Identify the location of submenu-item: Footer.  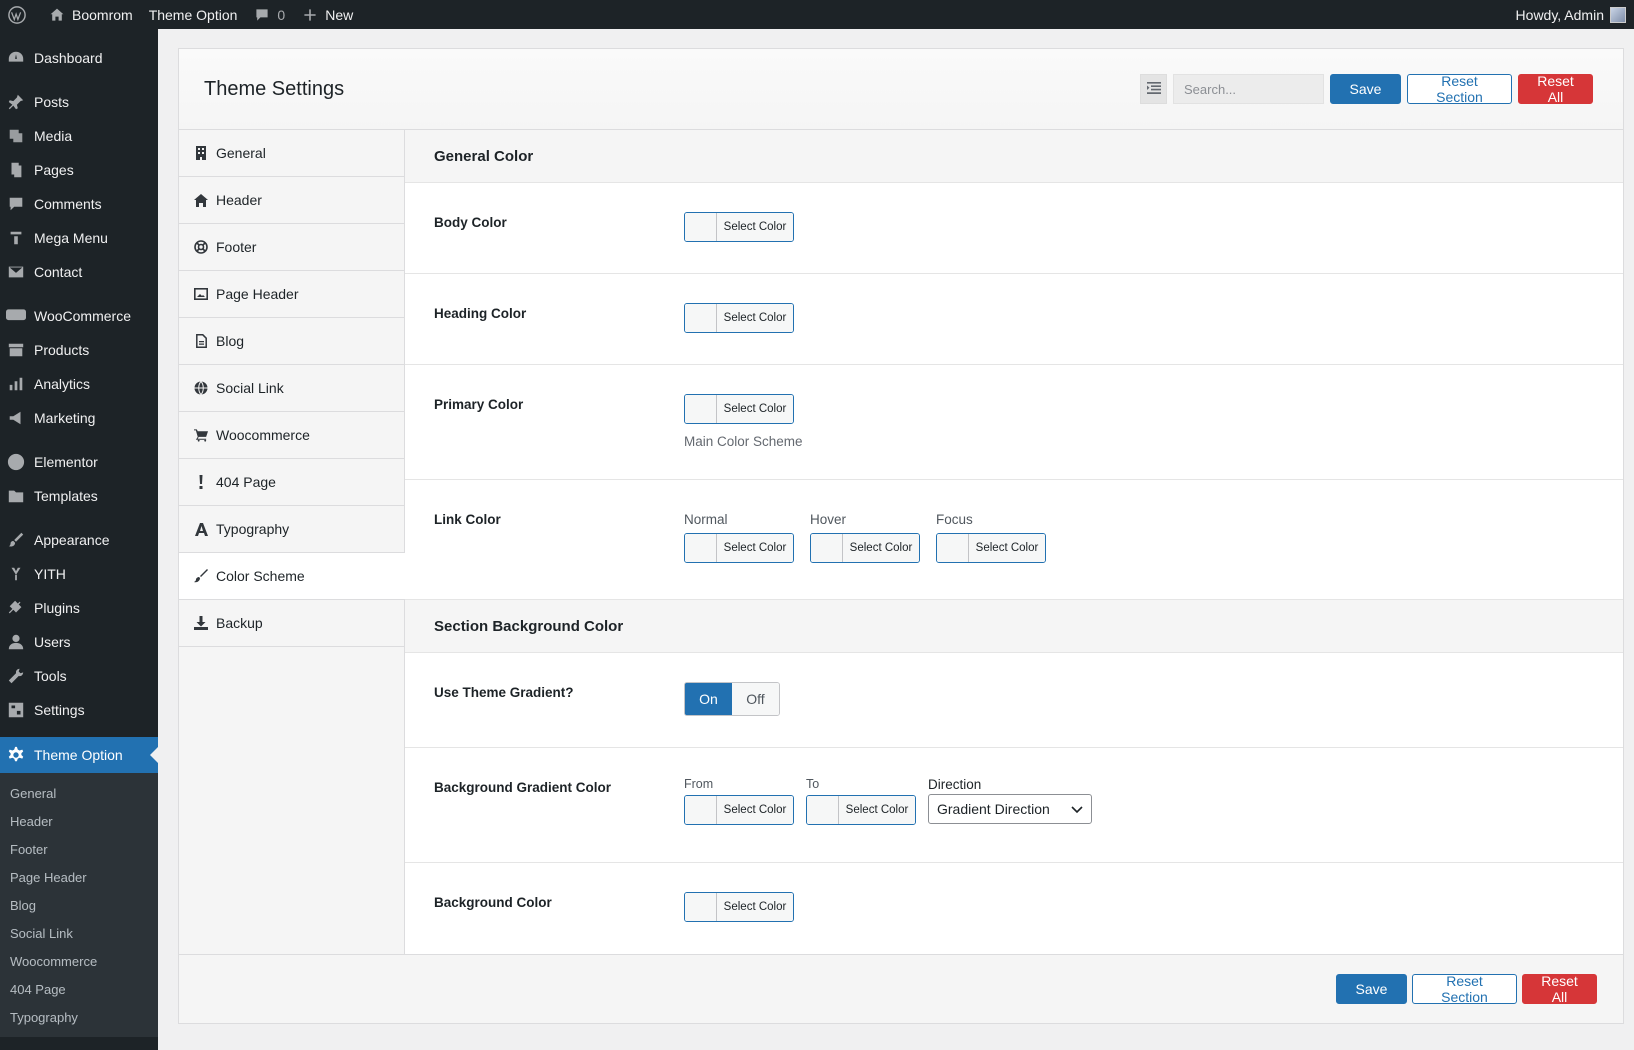
(79, 849).